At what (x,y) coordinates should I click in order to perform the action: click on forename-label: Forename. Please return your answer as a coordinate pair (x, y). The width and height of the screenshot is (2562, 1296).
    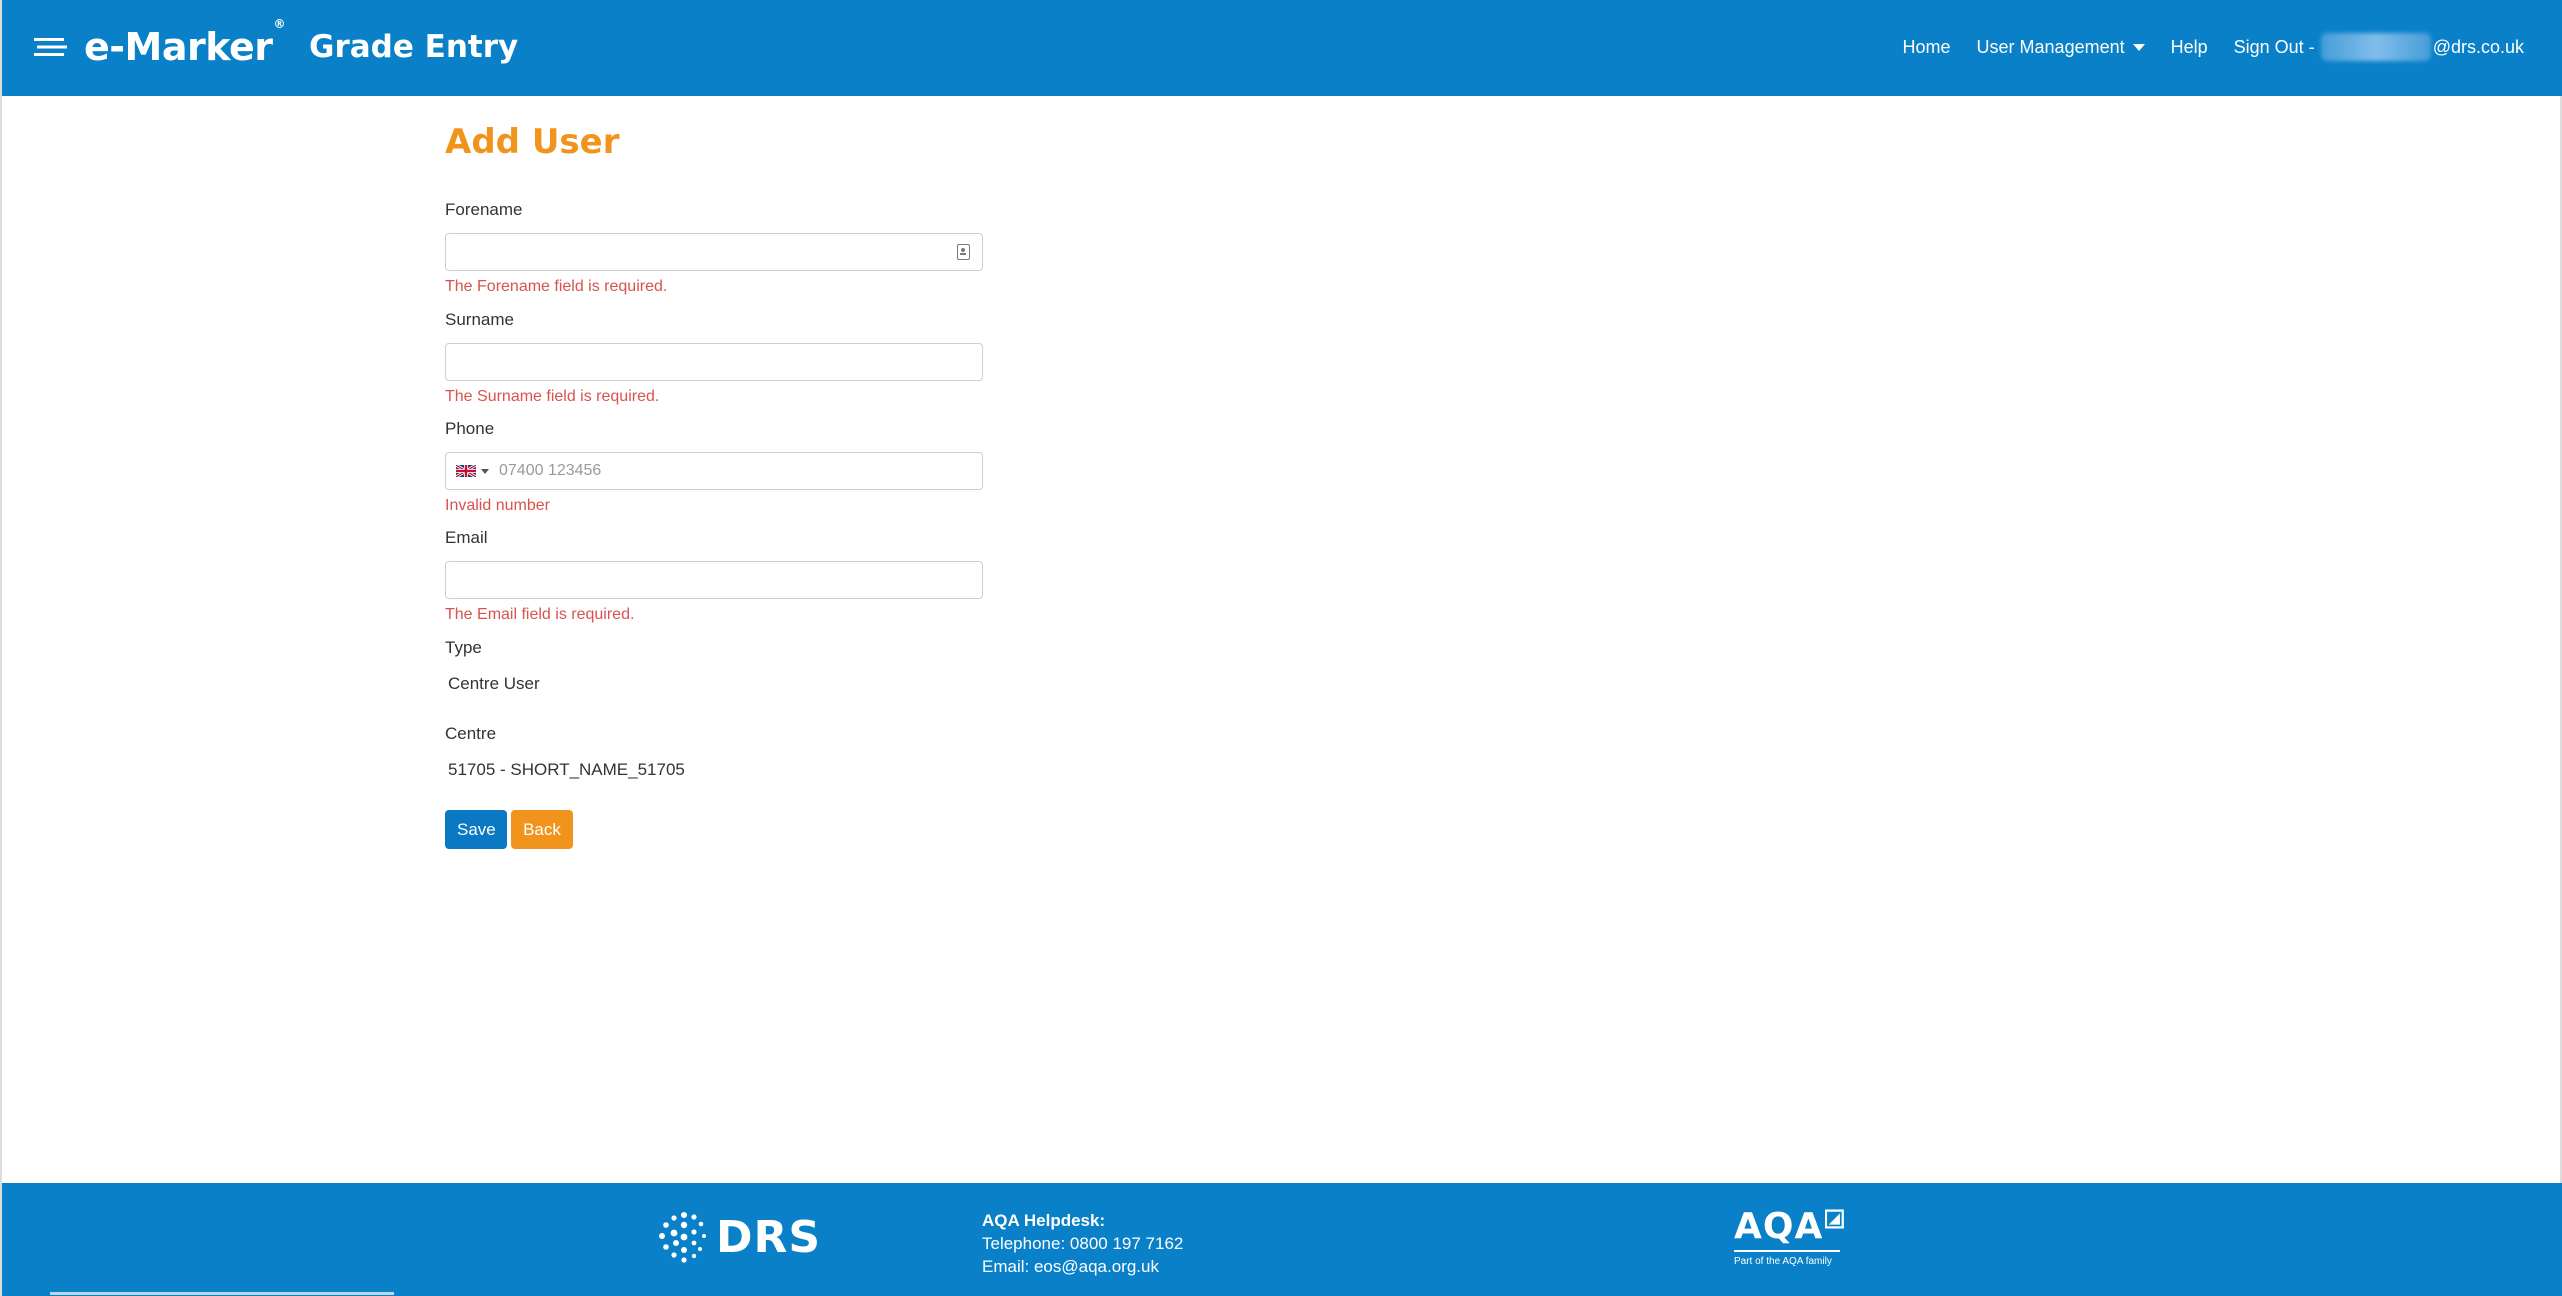
    Looking at the image, I should click on (484, 209).